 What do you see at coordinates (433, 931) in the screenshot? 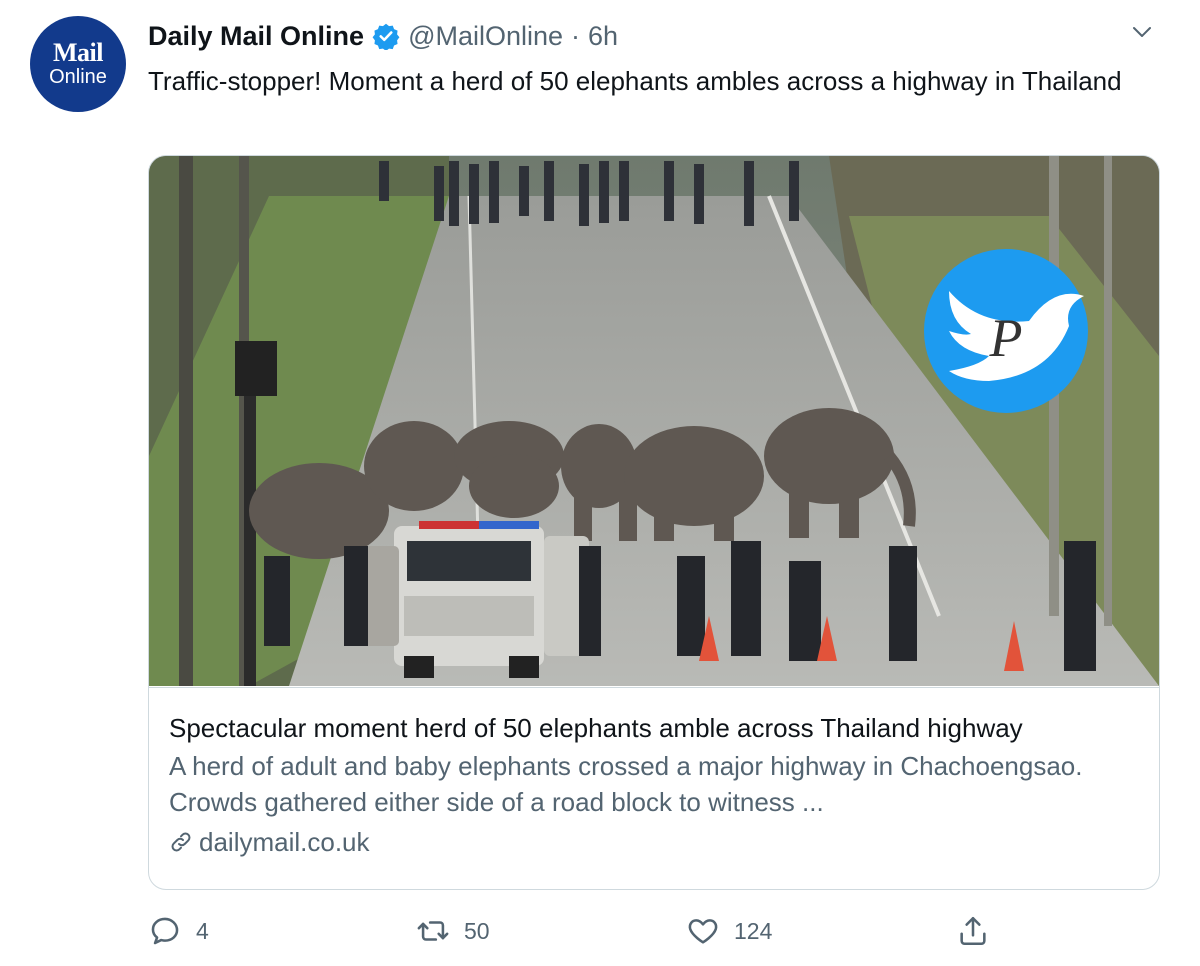
I see `retweet-icon` at bounding box center [433, 931].